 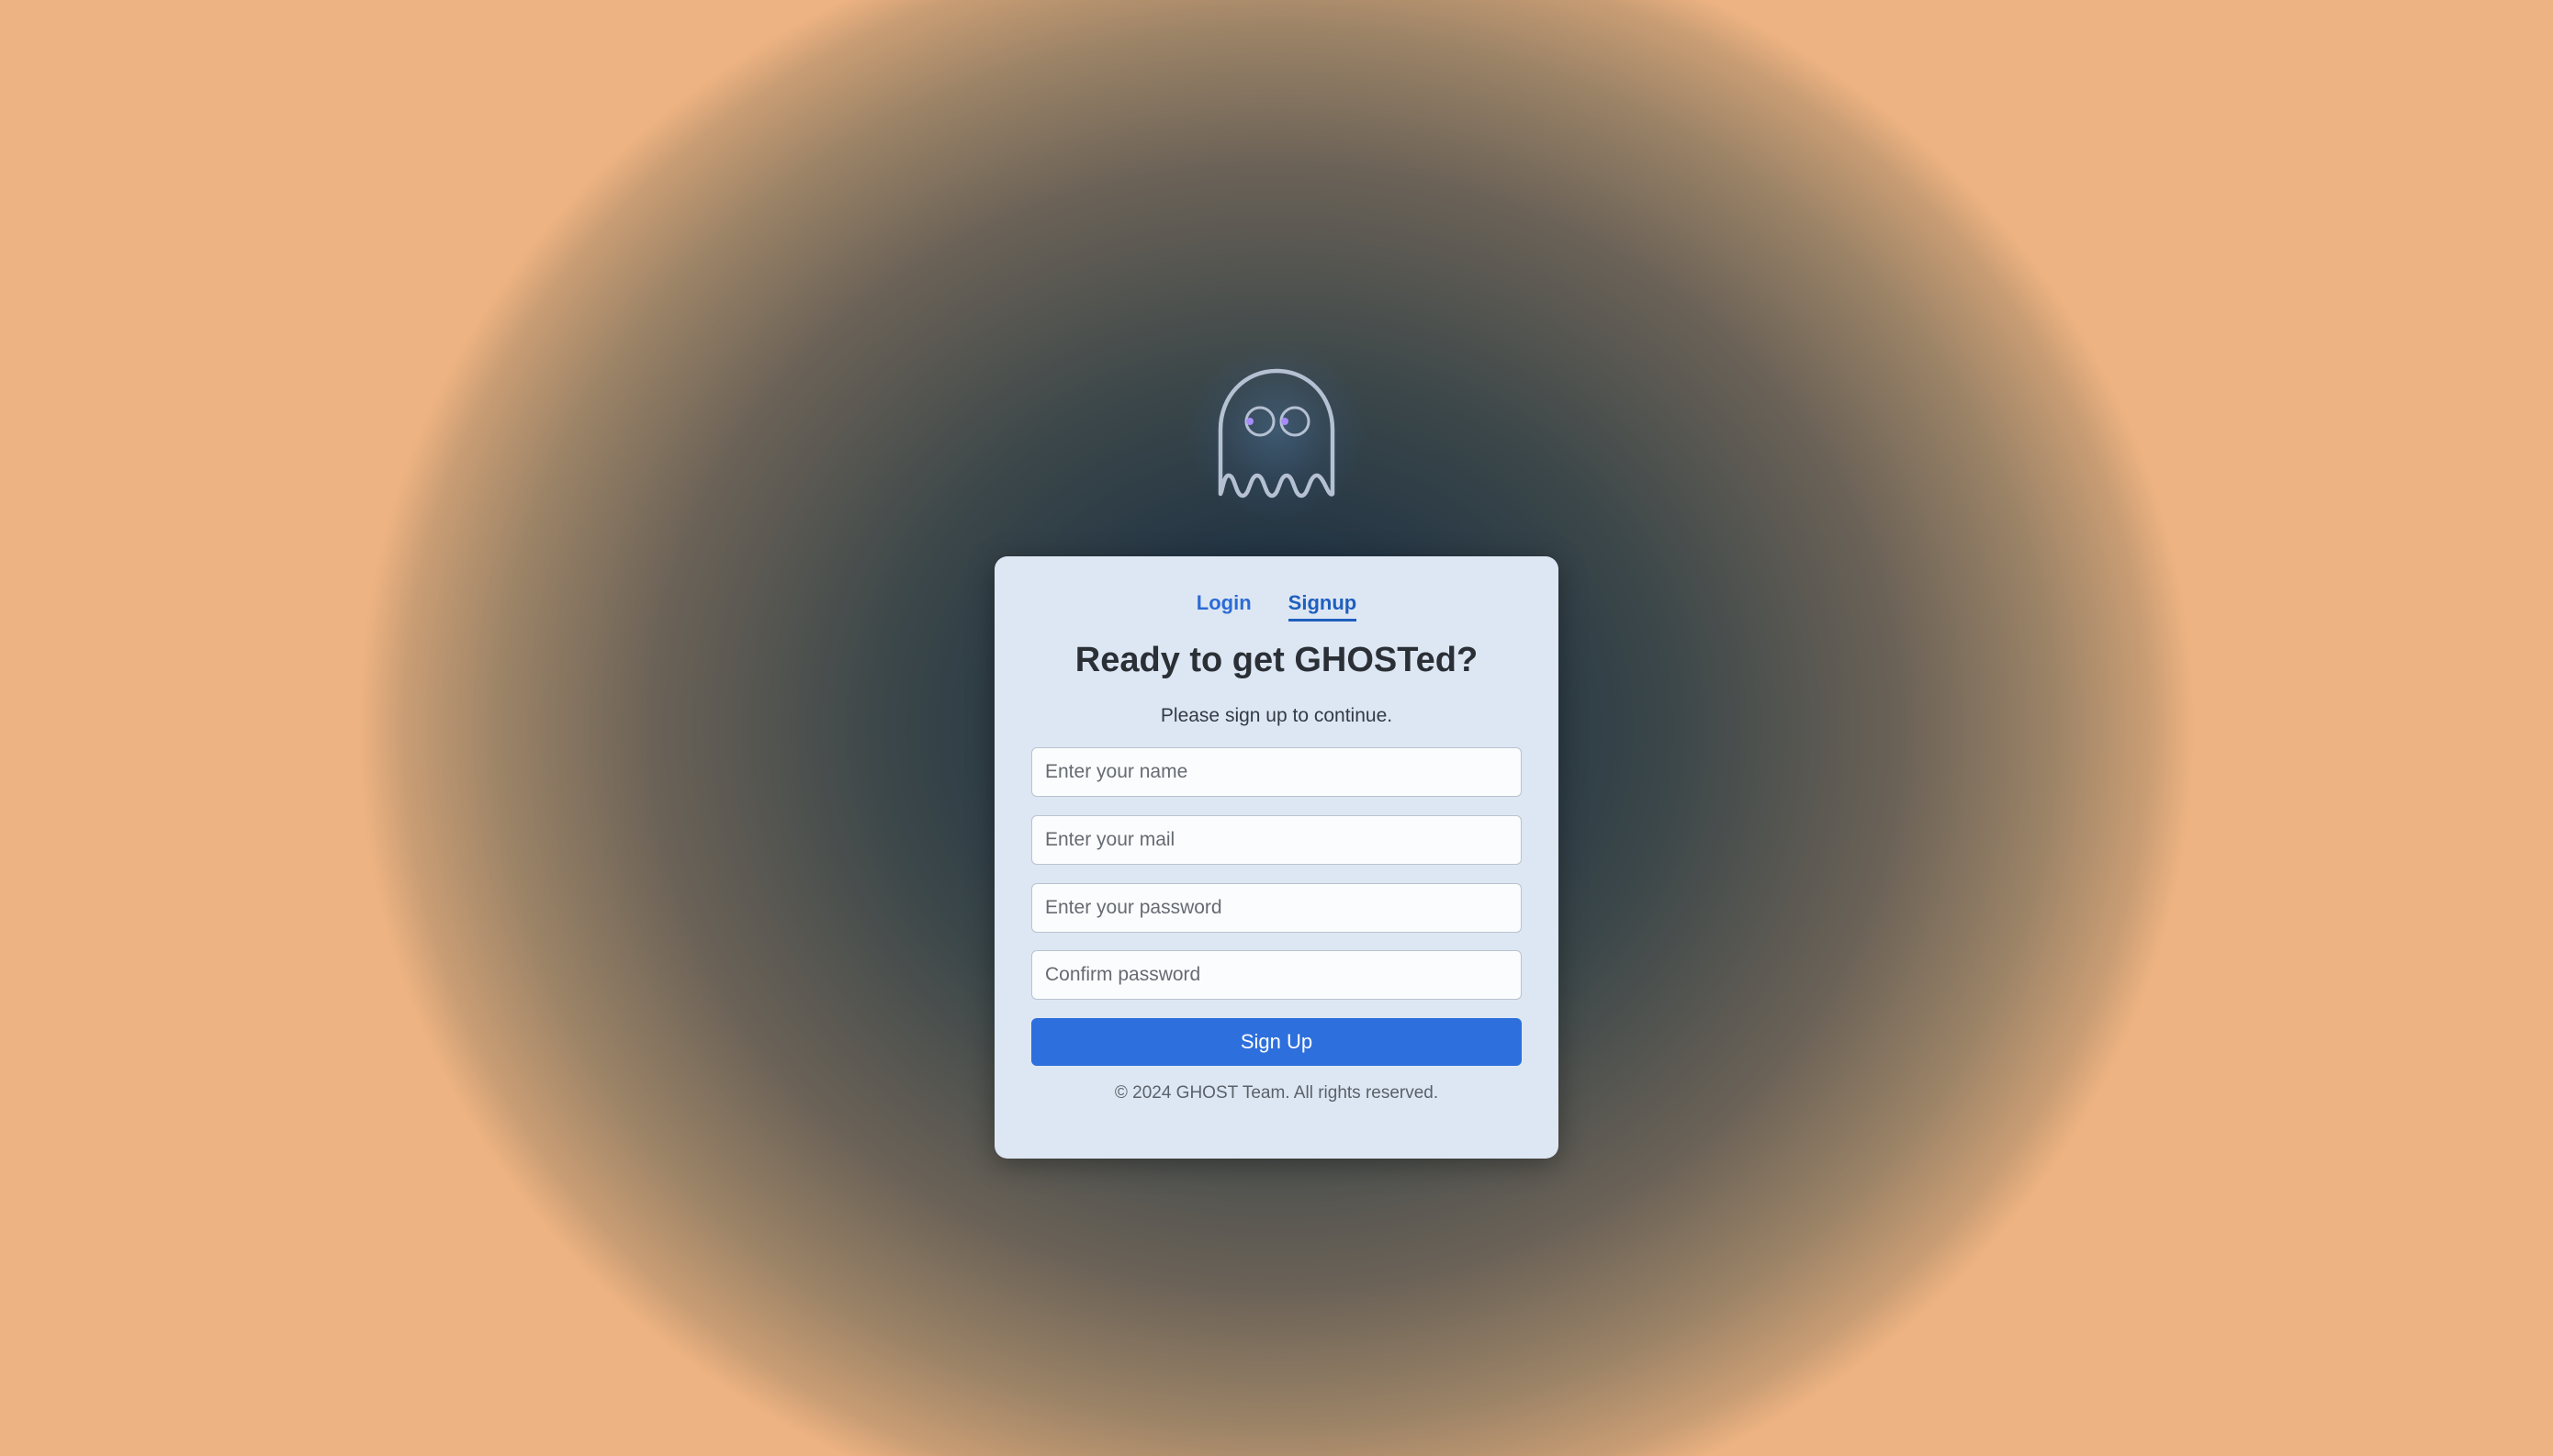 I want to click on page-subtitle: Please sign up to continue., so click(x=1276, y=715).